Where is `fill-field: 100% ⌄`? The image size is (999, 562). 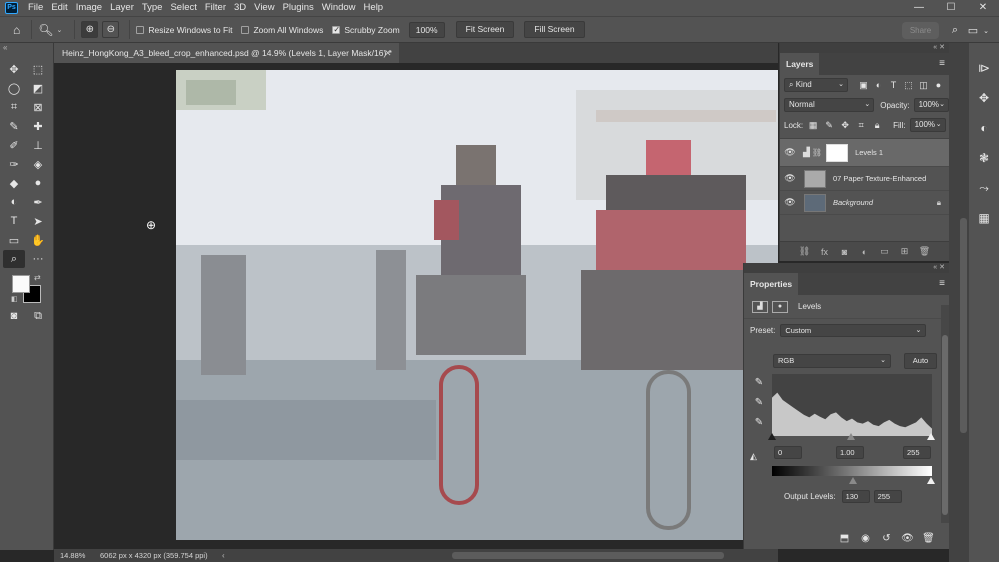 fill-field: 100% ⌄ is located at coordinates (927, 125).